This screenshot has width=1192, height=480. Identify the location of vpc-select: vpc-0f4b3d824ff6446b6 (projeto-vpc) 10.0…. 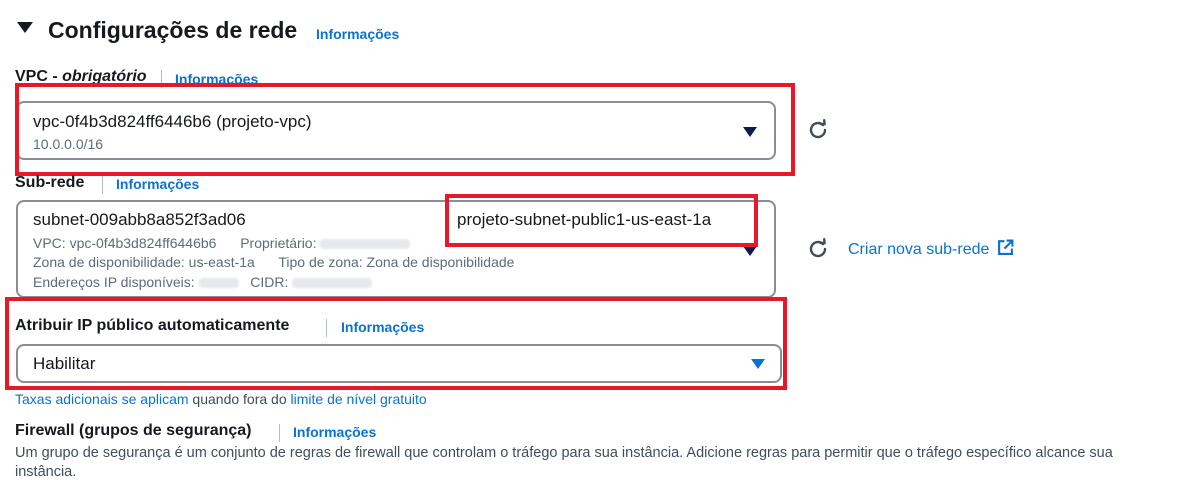
(396, 130).